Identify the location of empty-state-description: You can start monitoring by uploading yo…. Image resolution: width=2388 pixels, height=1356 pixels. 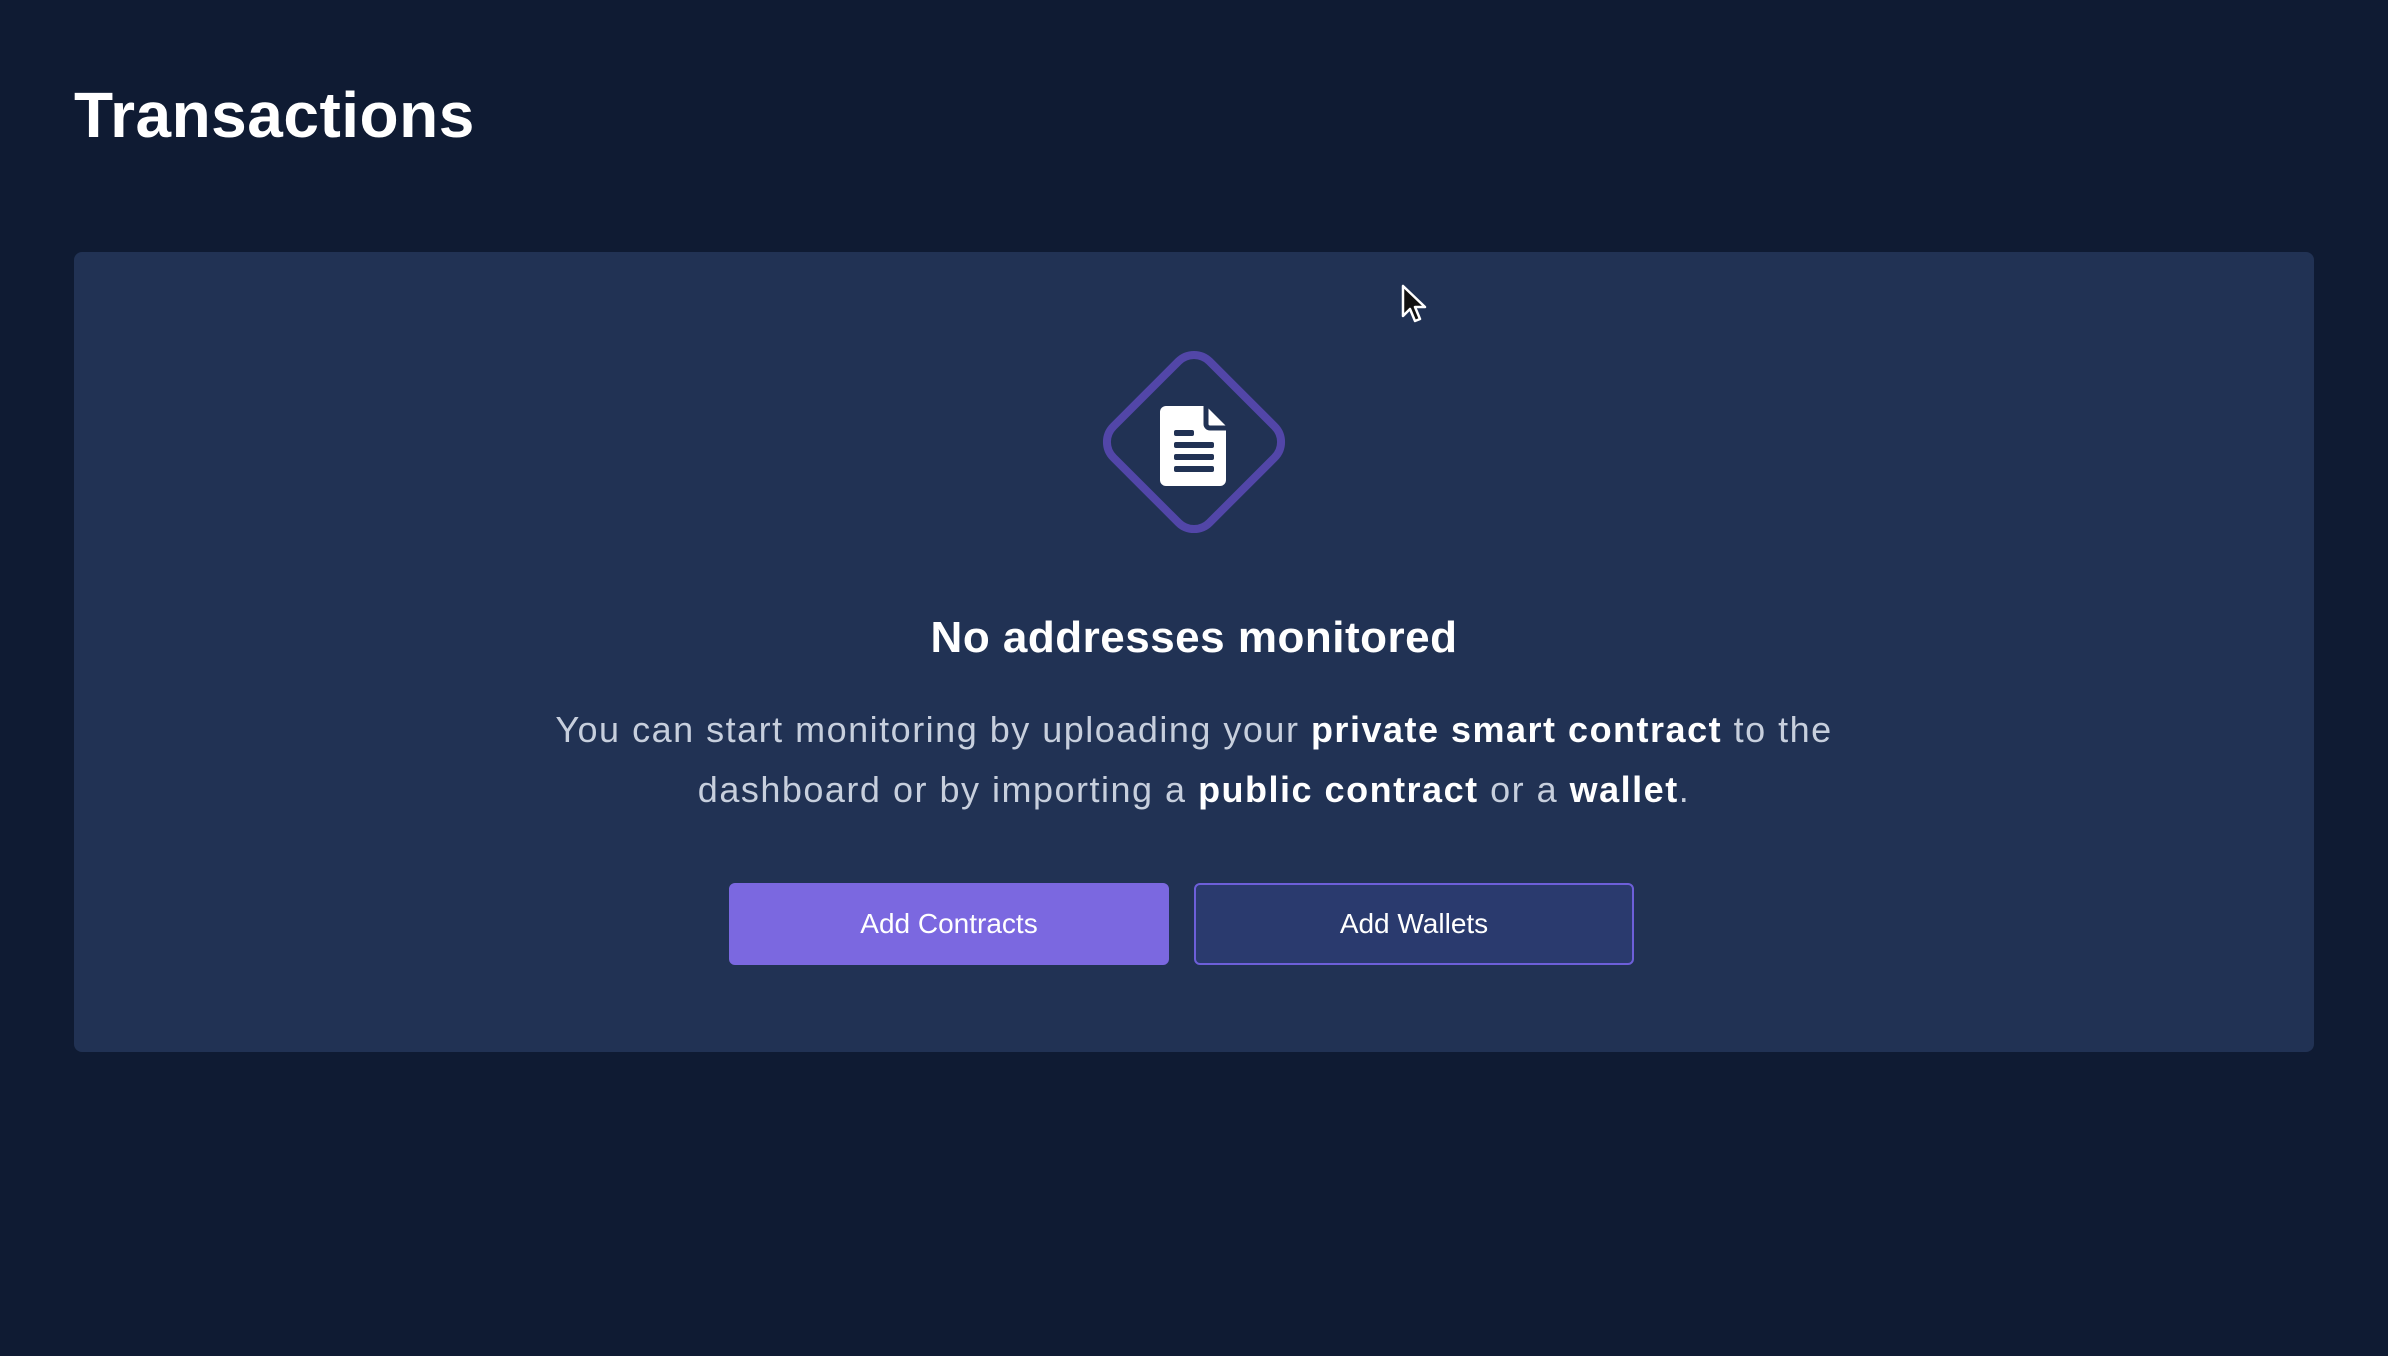
(1194, 760).